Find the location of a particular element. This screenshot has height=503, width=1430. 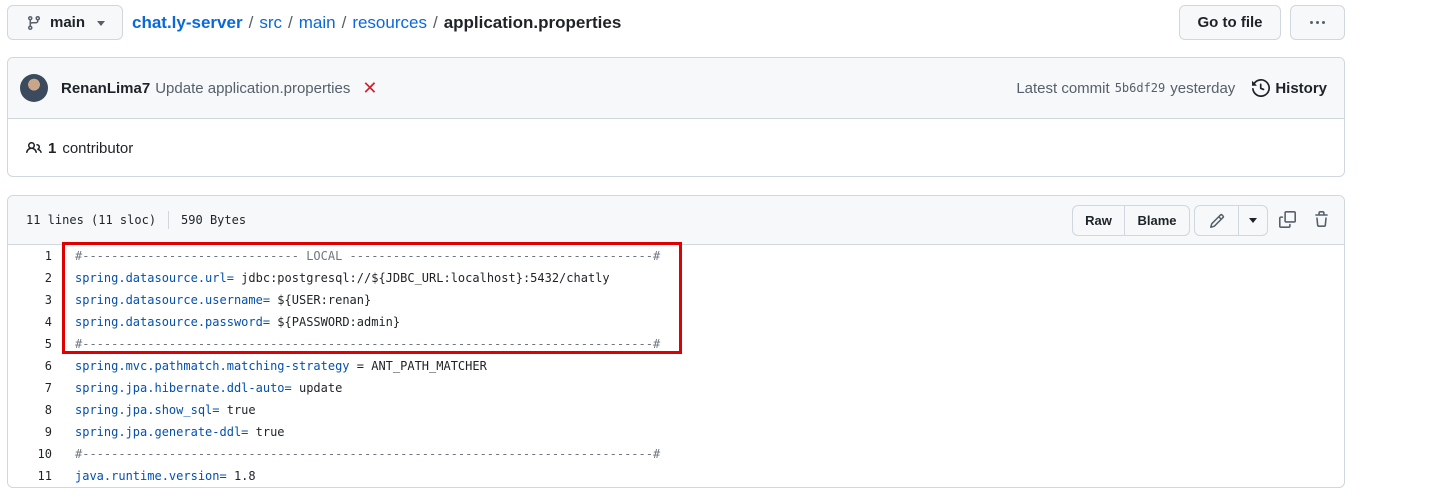

copy-button is located at coordinates (1287, 219).